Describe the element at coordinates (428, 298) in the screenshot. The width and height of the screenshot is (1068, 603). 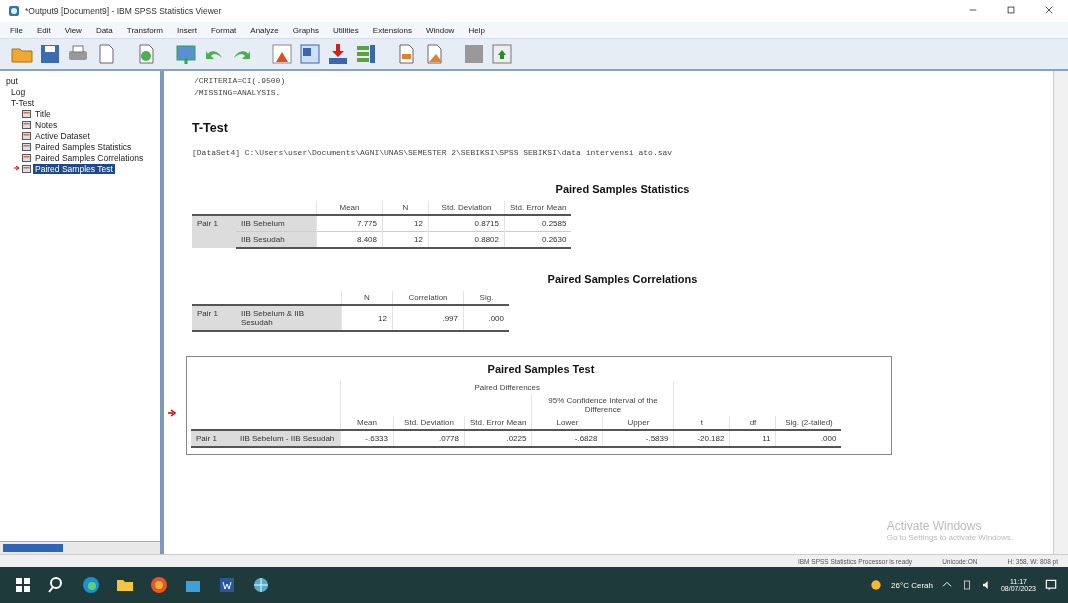
I see `column-header: Correlation` at that location.